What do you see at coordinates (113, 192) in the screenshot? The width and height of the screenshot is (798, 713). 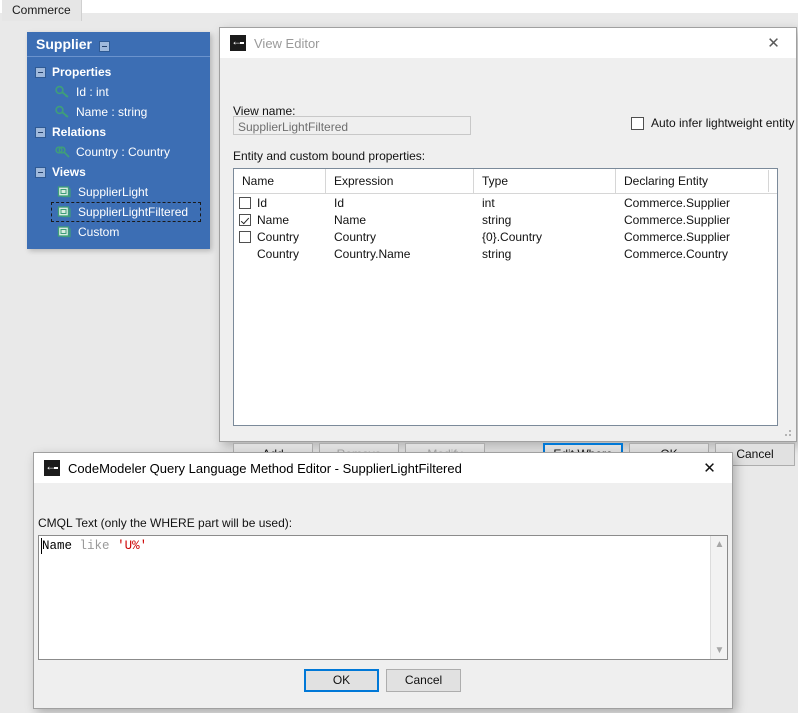 I see `tree-item-label: SupplierLight` at bounding box center [113, 192].